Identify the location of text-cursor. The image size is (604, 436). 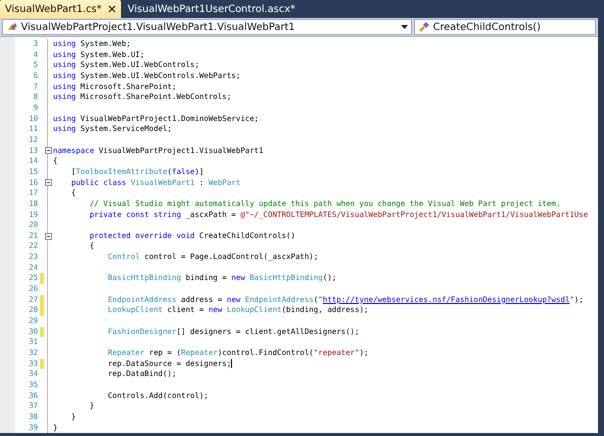
(231, 363).